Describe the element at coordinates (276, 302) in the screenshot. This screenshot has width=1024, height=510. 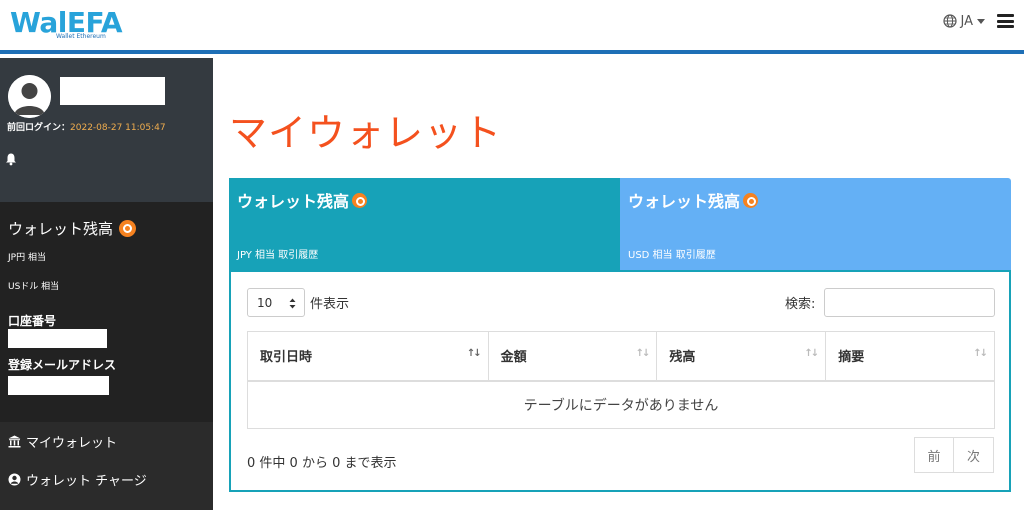
I see `page-length-select: 10` at that location.